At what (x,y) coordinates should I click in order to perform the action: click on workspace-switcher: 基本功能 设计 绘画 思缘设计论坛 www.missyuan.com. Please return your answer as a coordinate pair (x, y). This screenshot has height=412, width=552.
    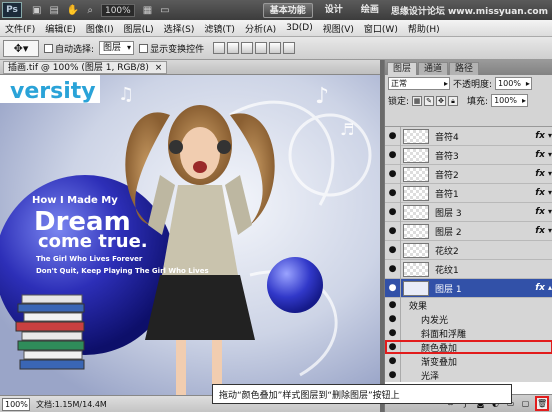
    Looking at the image, I should click on (405, 10).